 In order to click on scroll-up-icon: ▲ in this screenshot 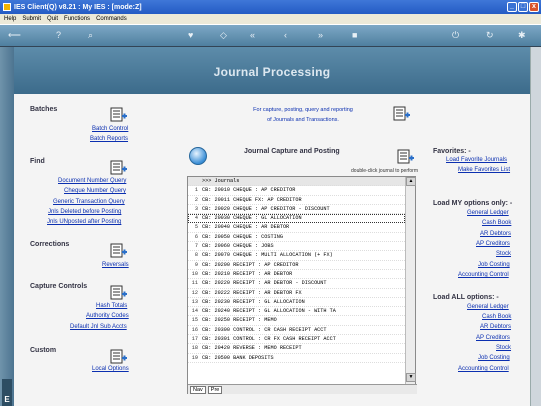, I will do `click(411, 181)`.